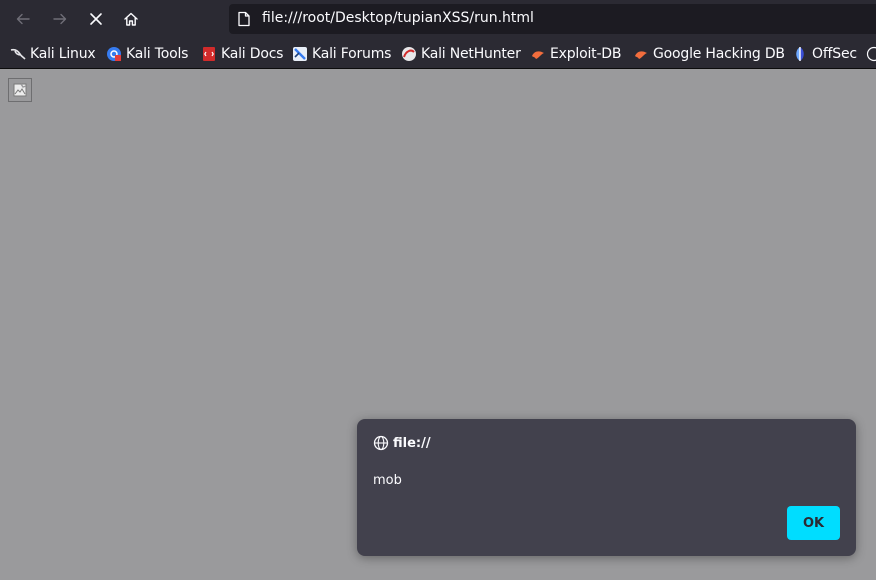 The height and width of the screenshot is (580, 876). What do you see at coordinates (641, 55) in the screenshot?
I see `ghdb-icon` at bounding box center [641, 55].